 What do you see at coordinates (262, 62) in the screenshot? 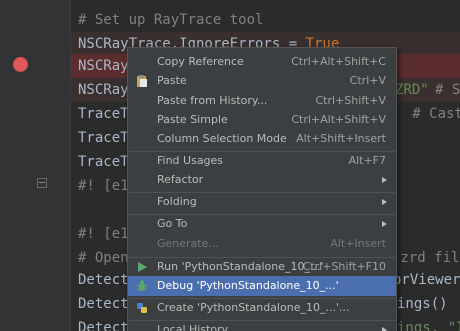
I see `menu-item-copy-reference: Copy Reference Ctrl+Alt+Shift+C` at bounding box center [262, 62].